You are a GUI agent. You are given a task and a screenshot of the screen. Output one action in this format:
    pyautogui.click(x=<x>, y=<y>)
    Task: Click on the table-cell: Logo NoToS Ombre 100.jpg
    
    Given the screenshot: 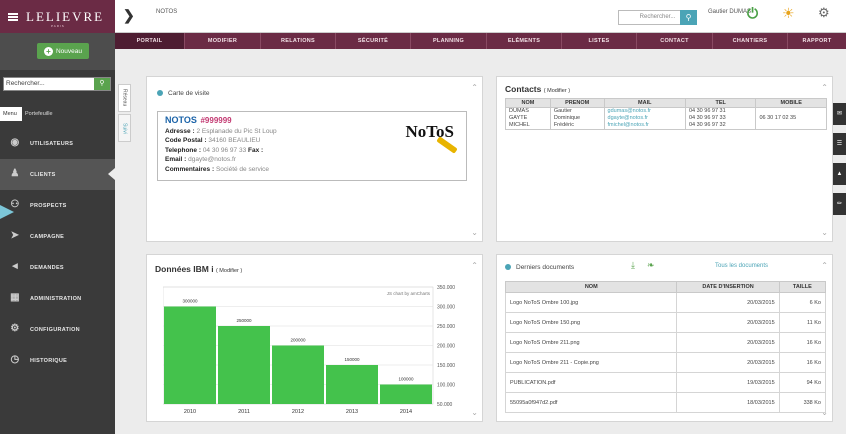 What is the action you would take?
    pyautogui.click(x=591, y=302)
    